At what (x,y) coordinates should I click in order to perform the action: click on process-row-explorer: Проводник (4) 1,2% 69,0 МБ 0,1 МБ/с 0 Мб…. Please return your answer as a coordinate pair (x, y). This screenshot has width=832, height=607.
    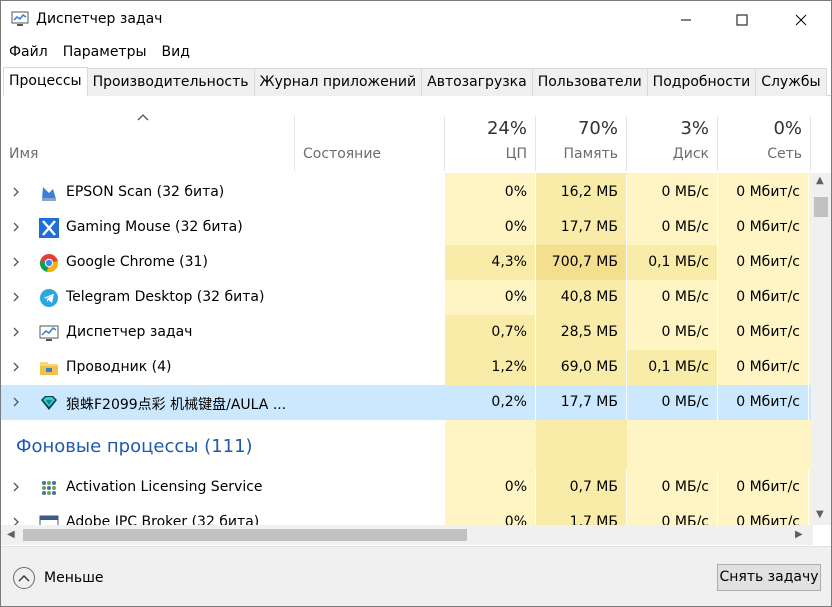
    Looking at the image, I should click on (406, 367).